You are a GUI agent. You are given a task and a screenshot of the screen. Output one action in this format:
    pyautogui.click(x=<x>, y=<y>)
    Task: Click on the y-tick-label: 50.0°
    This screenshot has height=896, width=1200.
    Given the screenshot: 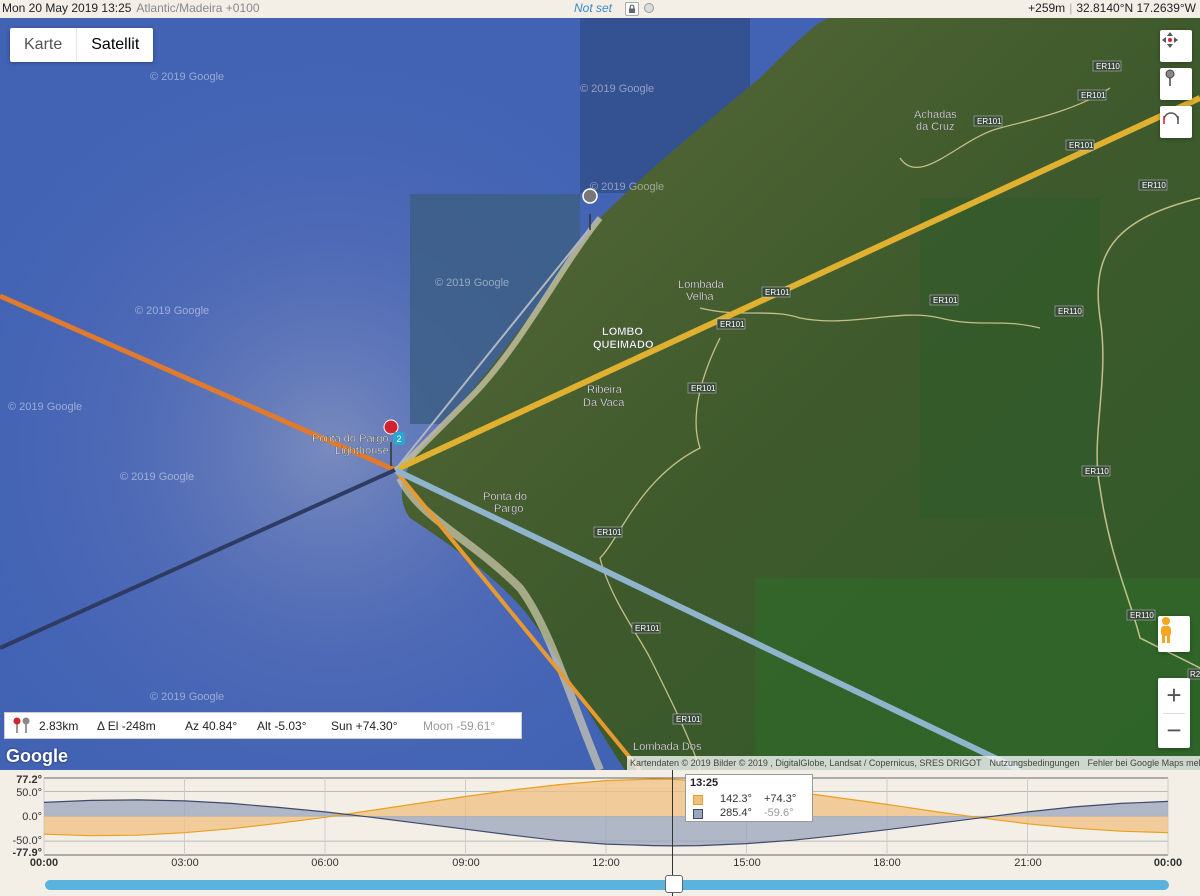 What is the action you would take?
    pyautogui.click(x=29, y=793)
    